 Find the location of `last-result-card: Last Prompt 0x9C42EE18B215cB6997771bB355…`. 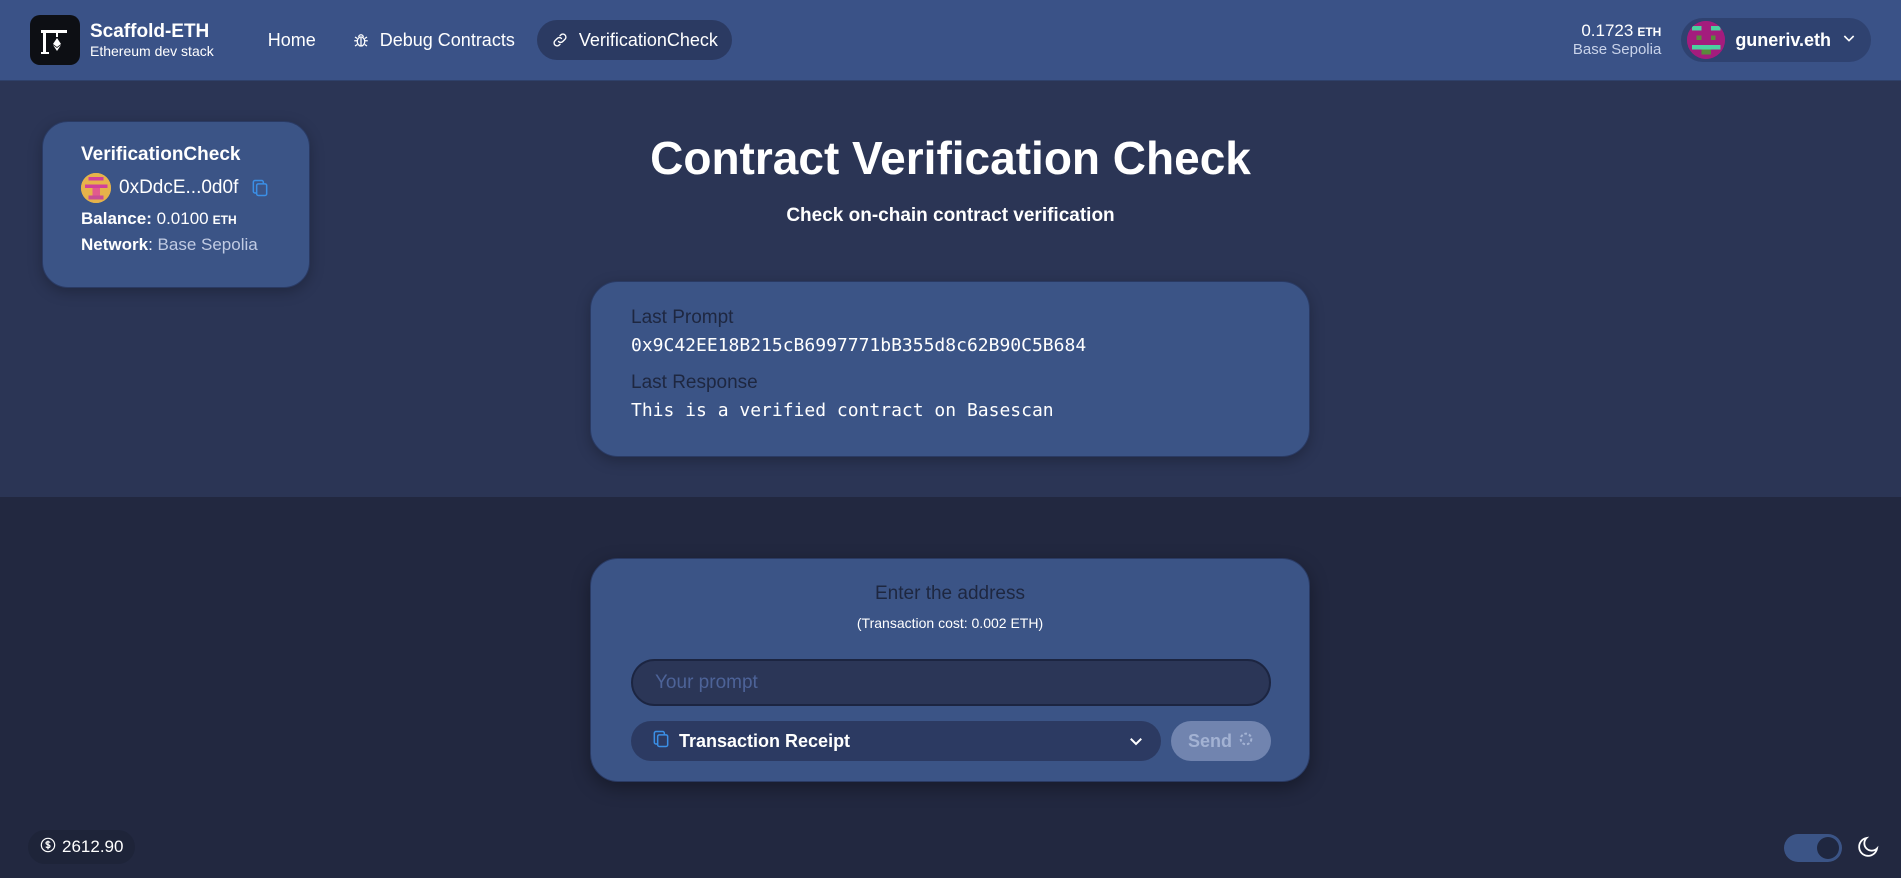

last-result-card: Last Prompt 0x9C42EE18B215cB6997771bB355… is located at coordinates (950, 369).